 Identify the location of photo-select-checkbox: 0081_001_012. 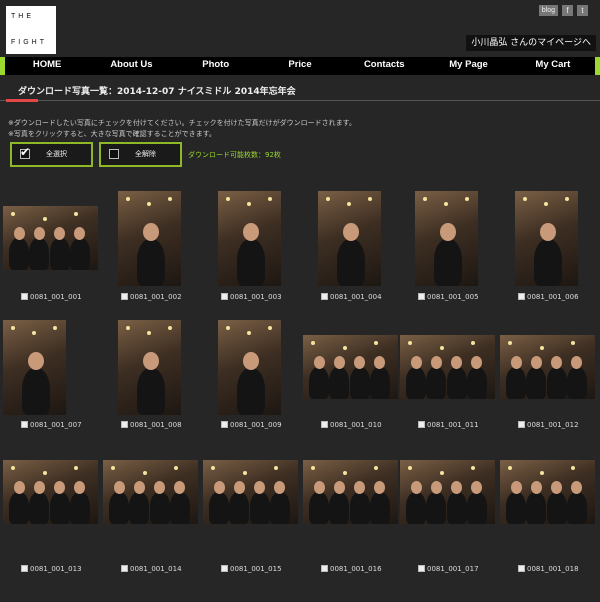
(548, 425).